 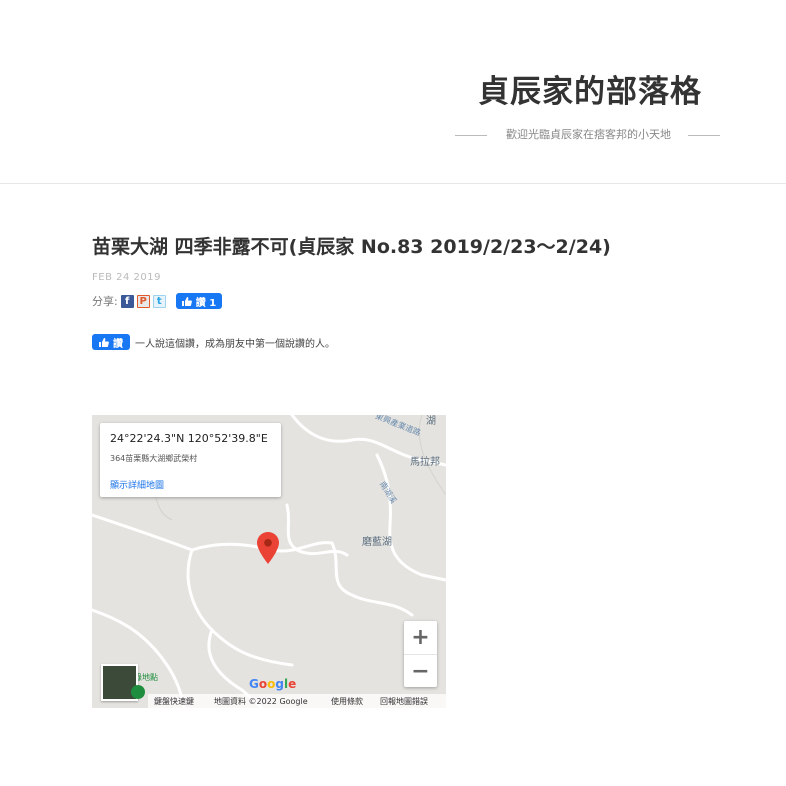 I want to click on like-widget: 讚 一人說這個讚，成為朋友中第一個說讚的人。, so click(x=213, y=342).